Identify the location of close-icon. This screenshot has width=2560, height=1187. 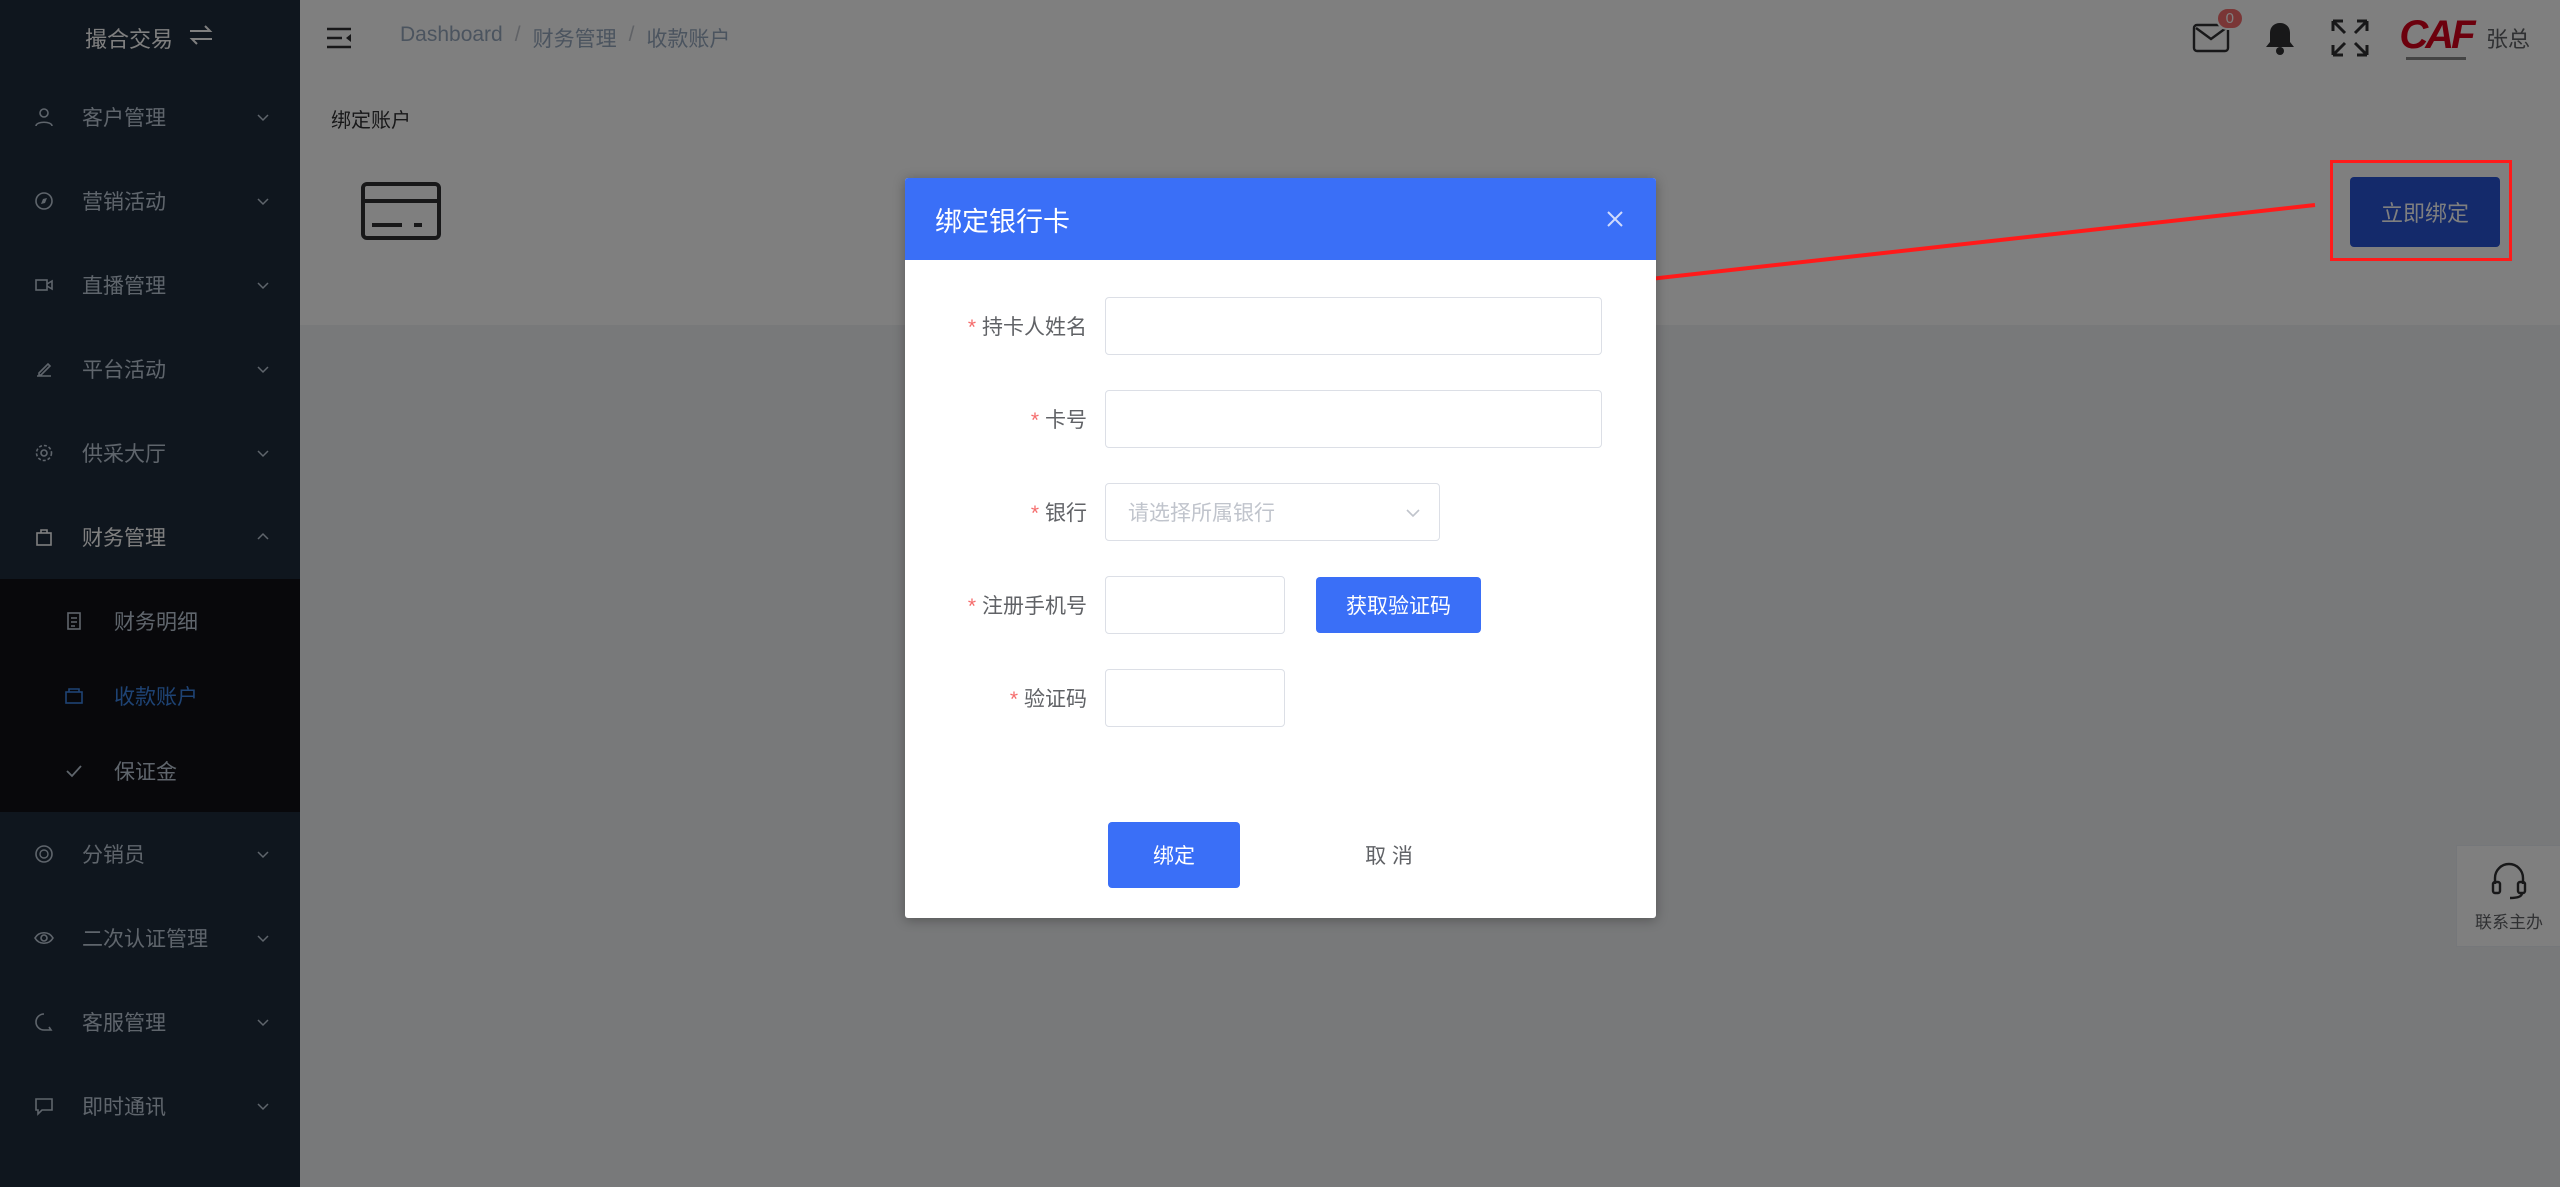
(1615, 219).